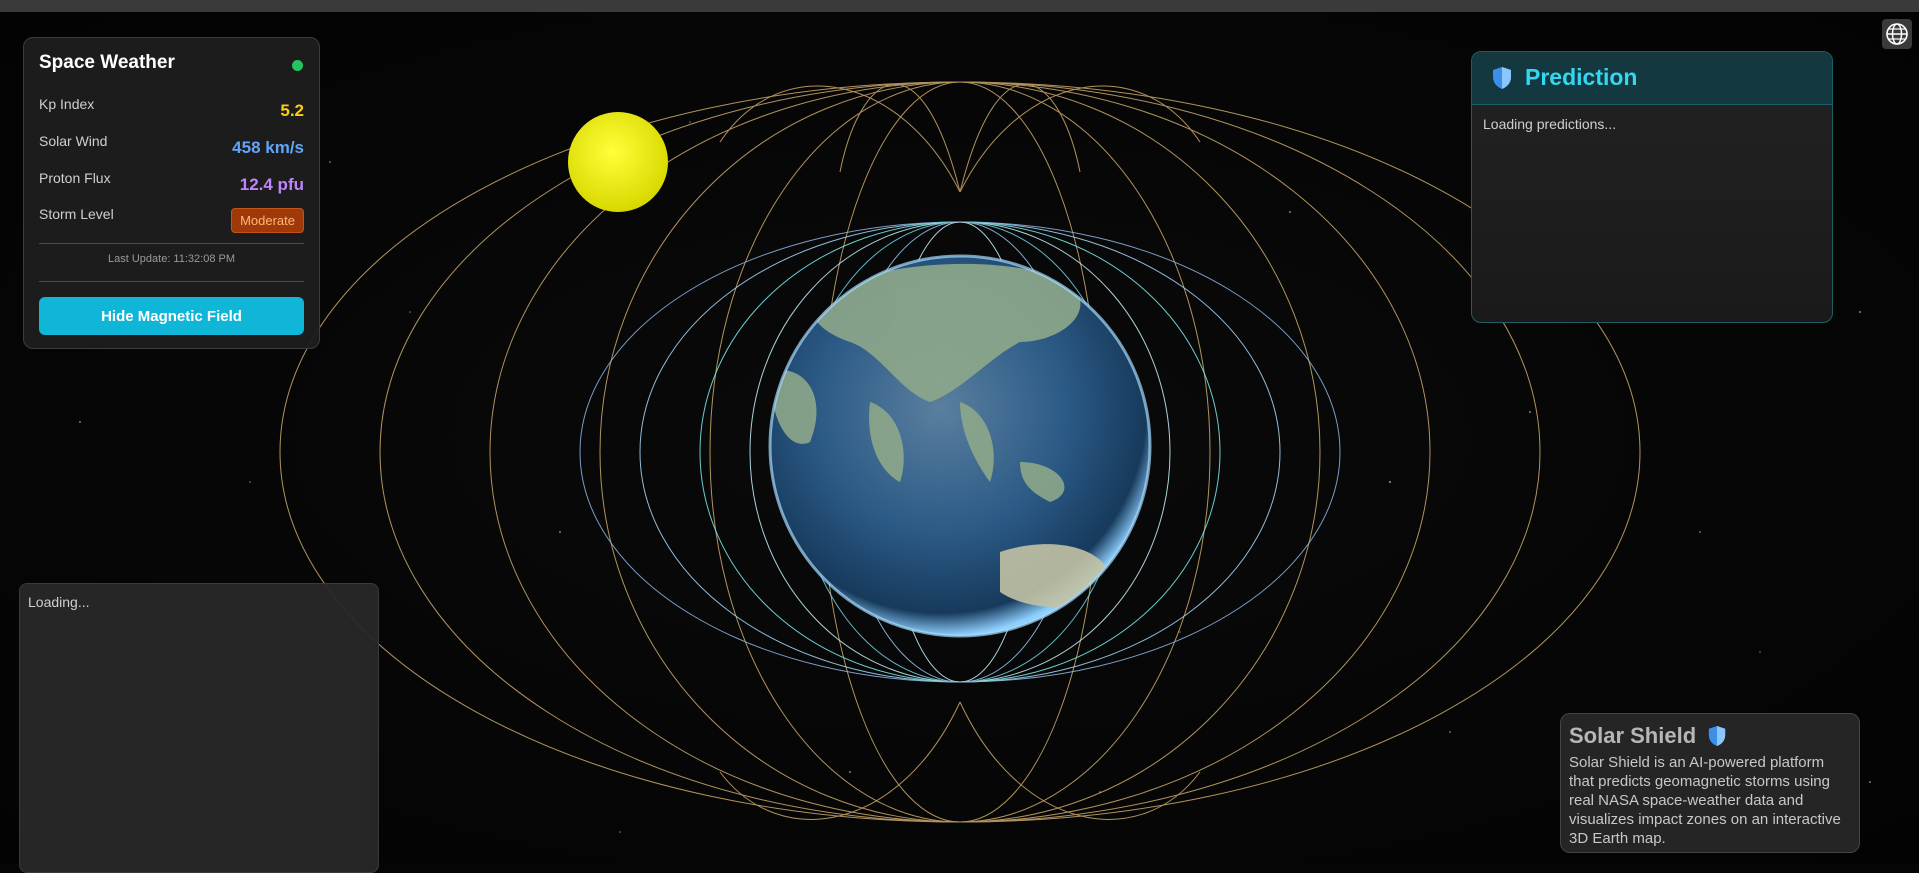  I want to click on kp-index-label: Kp Index, so click(67, 104).